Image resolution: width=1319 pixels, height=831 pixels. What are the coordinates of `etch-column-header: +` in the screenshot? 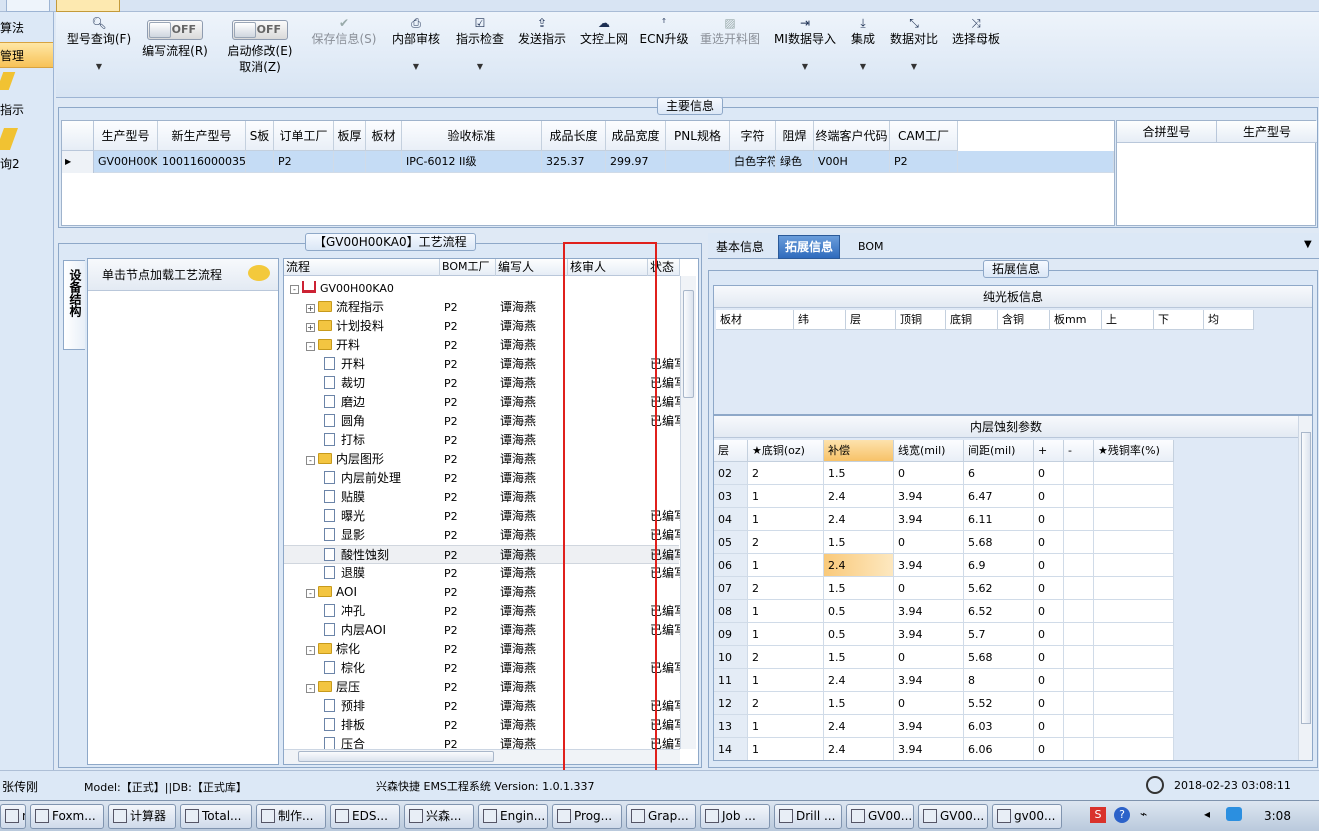 It's located at (1049, 451).